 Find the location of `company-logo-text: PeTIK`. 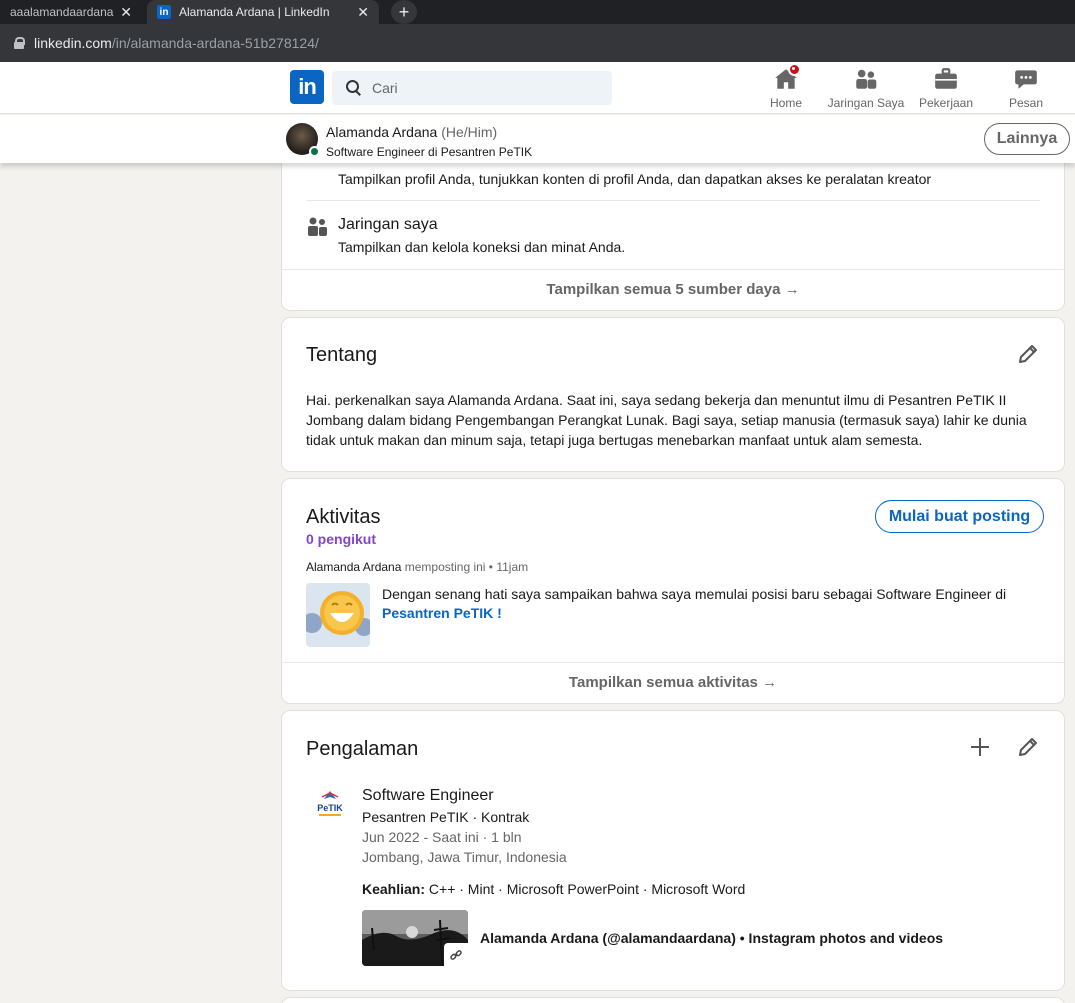

company-logo-text: PeTIK is located at coordinates (330, 808).